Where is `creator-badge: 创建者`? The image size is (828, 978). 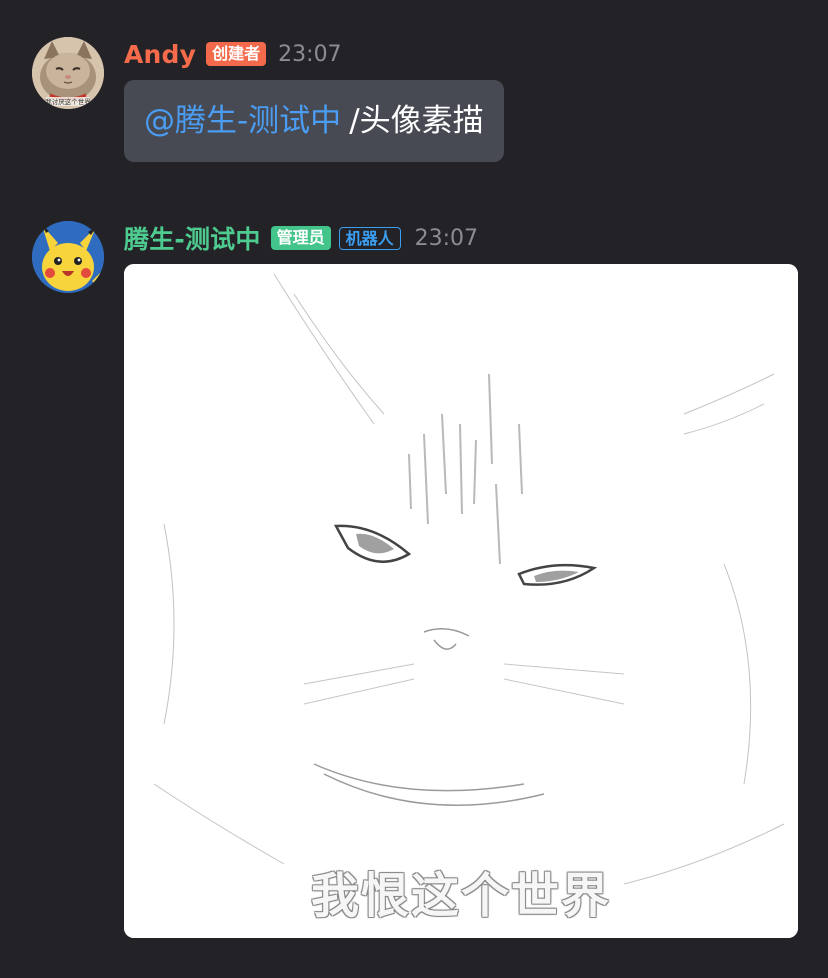
creator-badge: 创建者 is located at coordinates (236, 54).